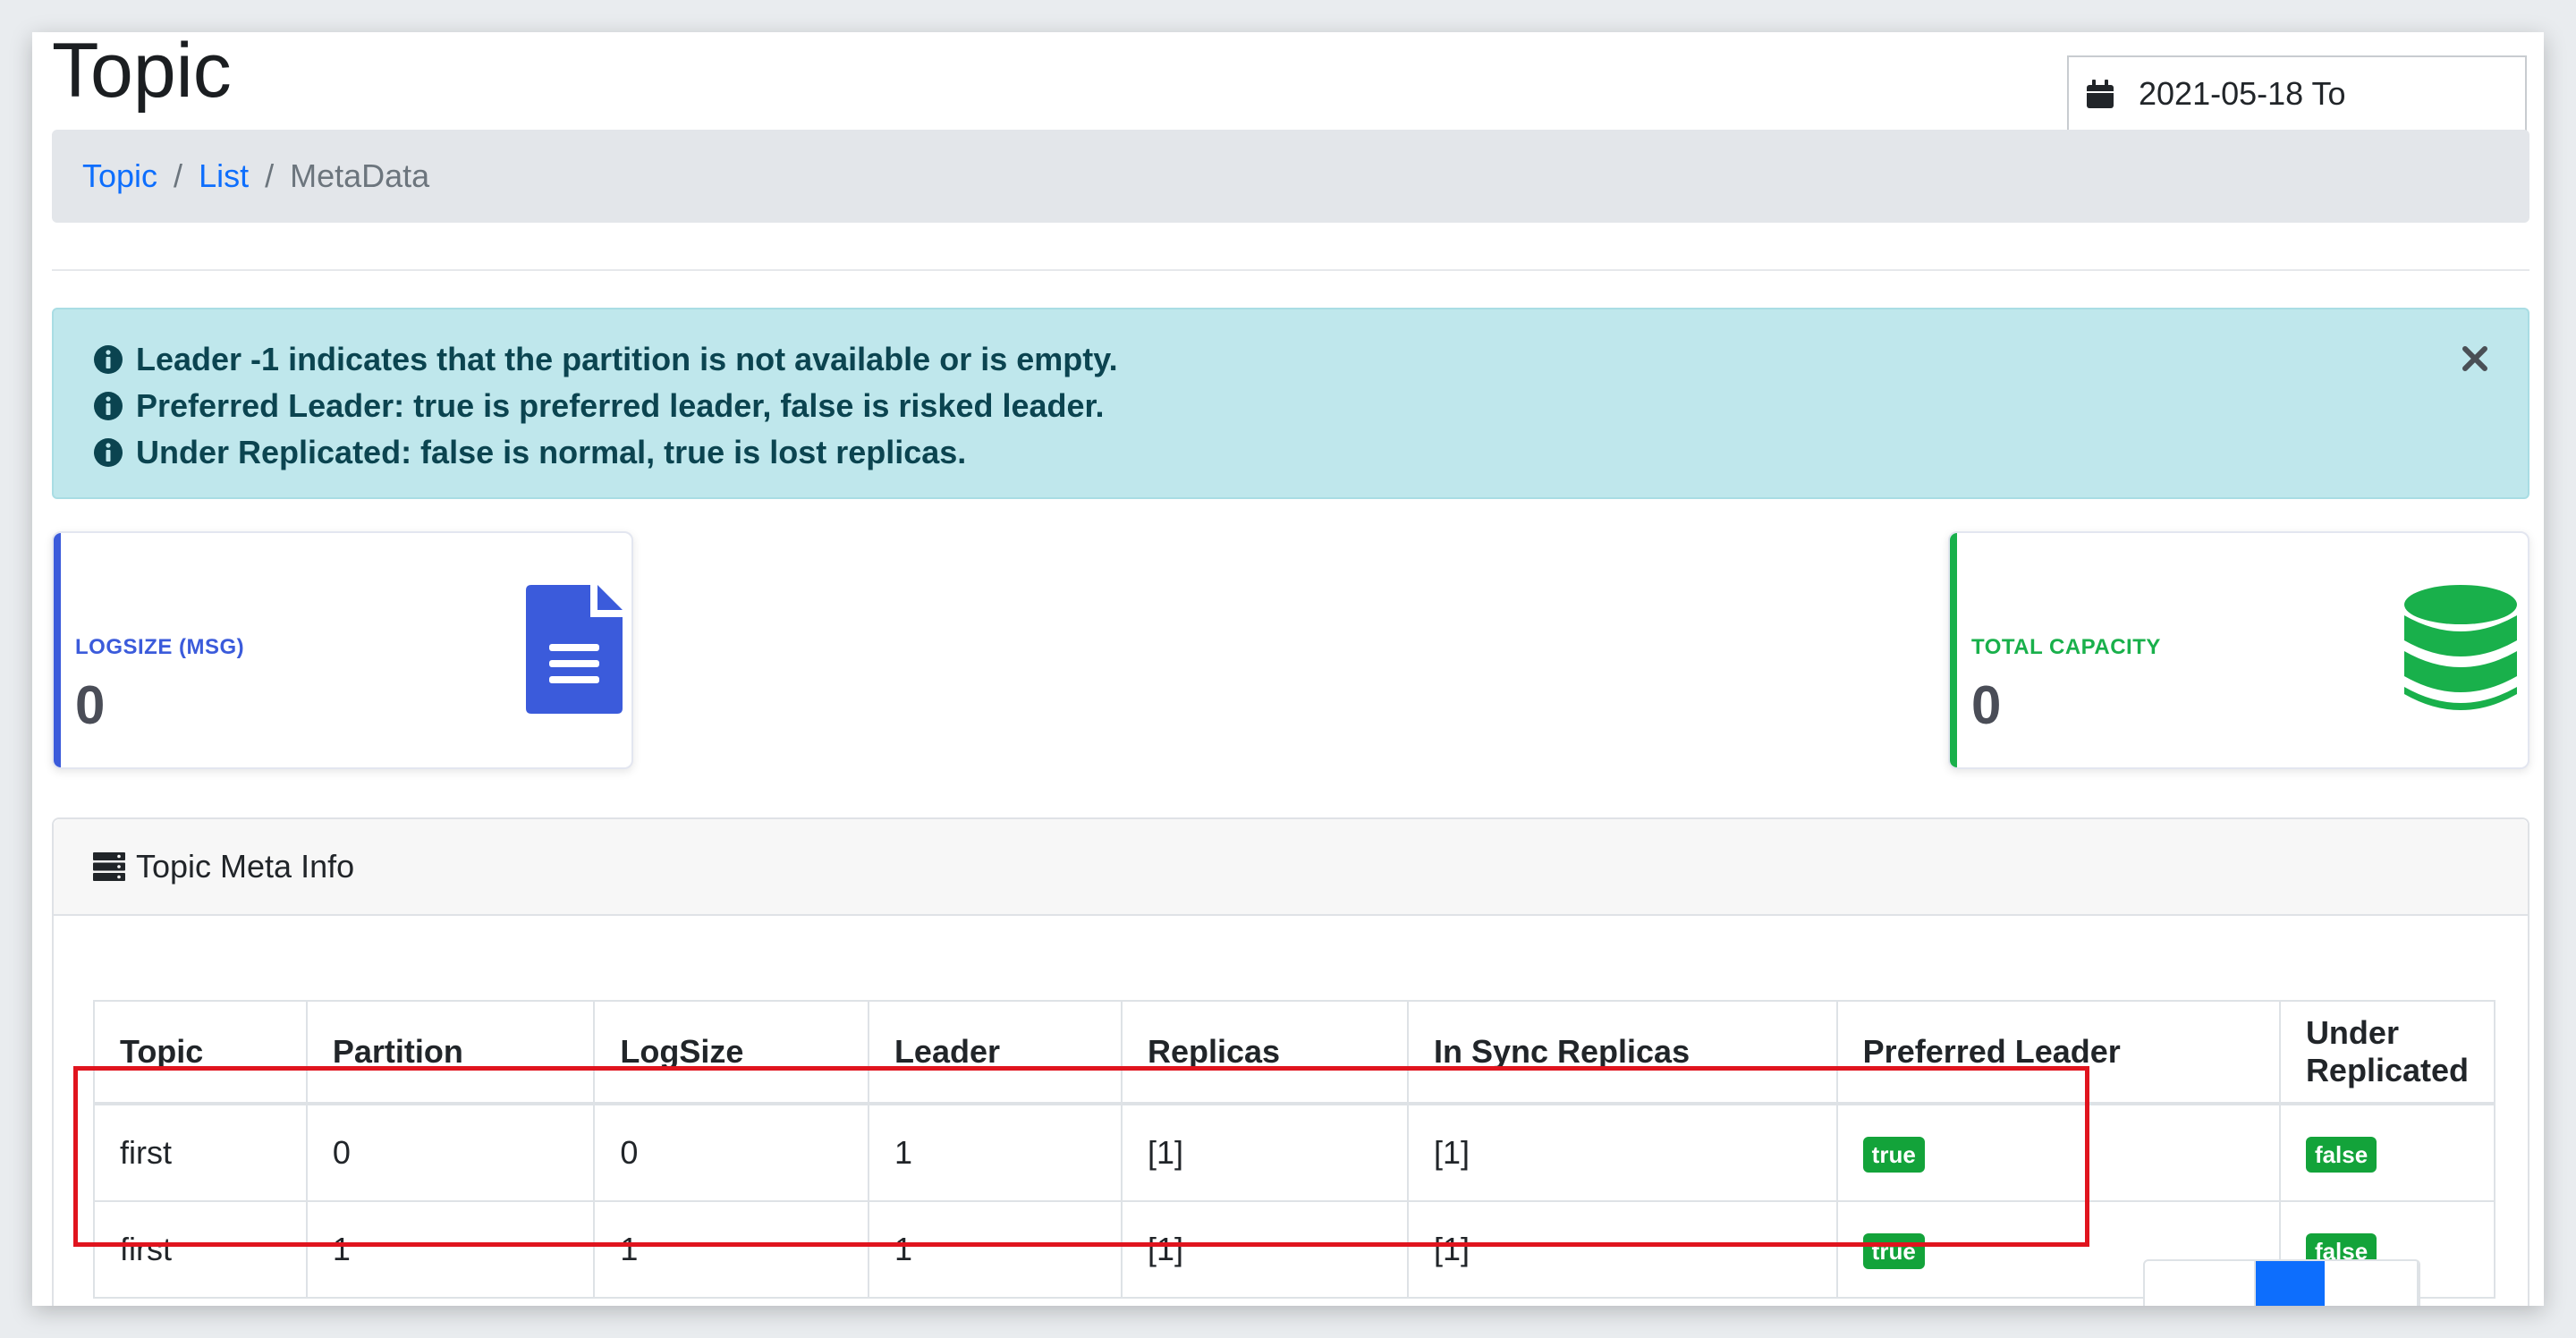 The image size is (2576, 1338). What do you see at coordinates (1291, 867) in the screenshot?
I see `panel-header: Topic Meta Info` at bounding box center [1291, 867].